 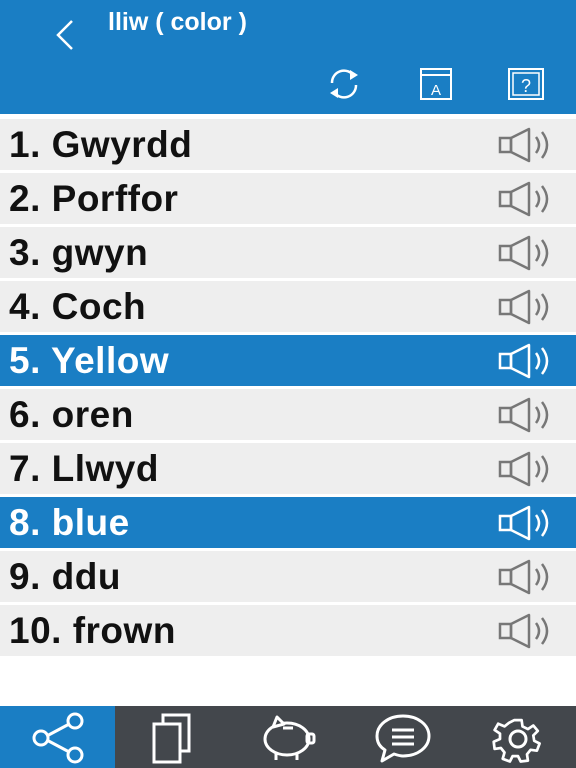 I want to click on share-icon, so click(x=58, y=738).